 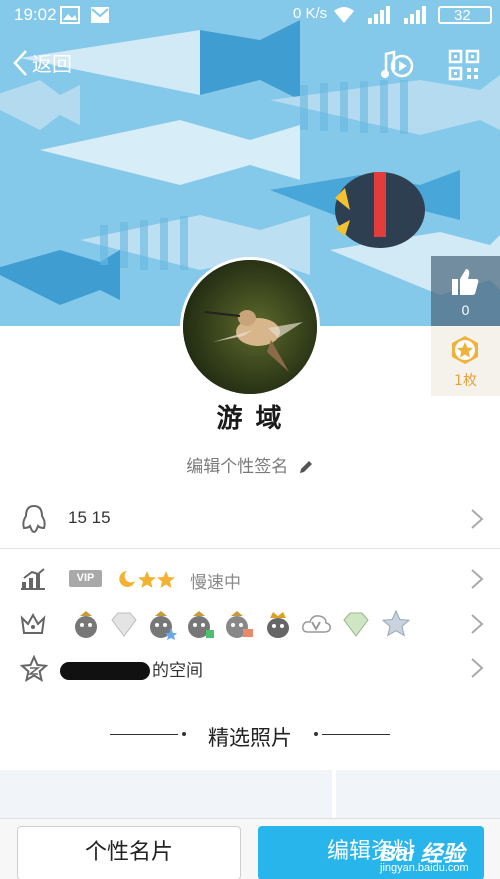 What do you see at coordinates (52, 64) in the screenshot?
I see `back-label: 返回` at bounding box center [52, 64].